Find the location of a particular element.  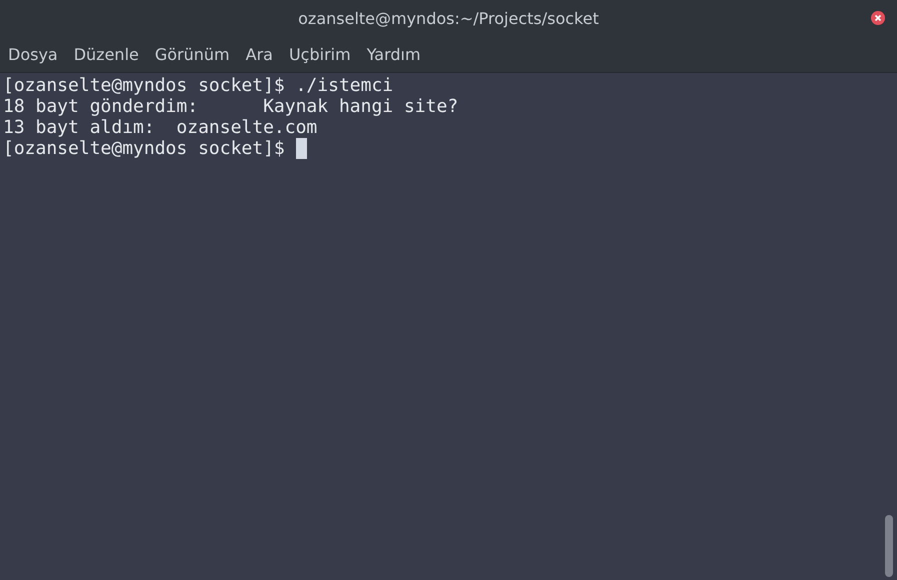

menu-item: Ara is located at coordinates (259, 54).